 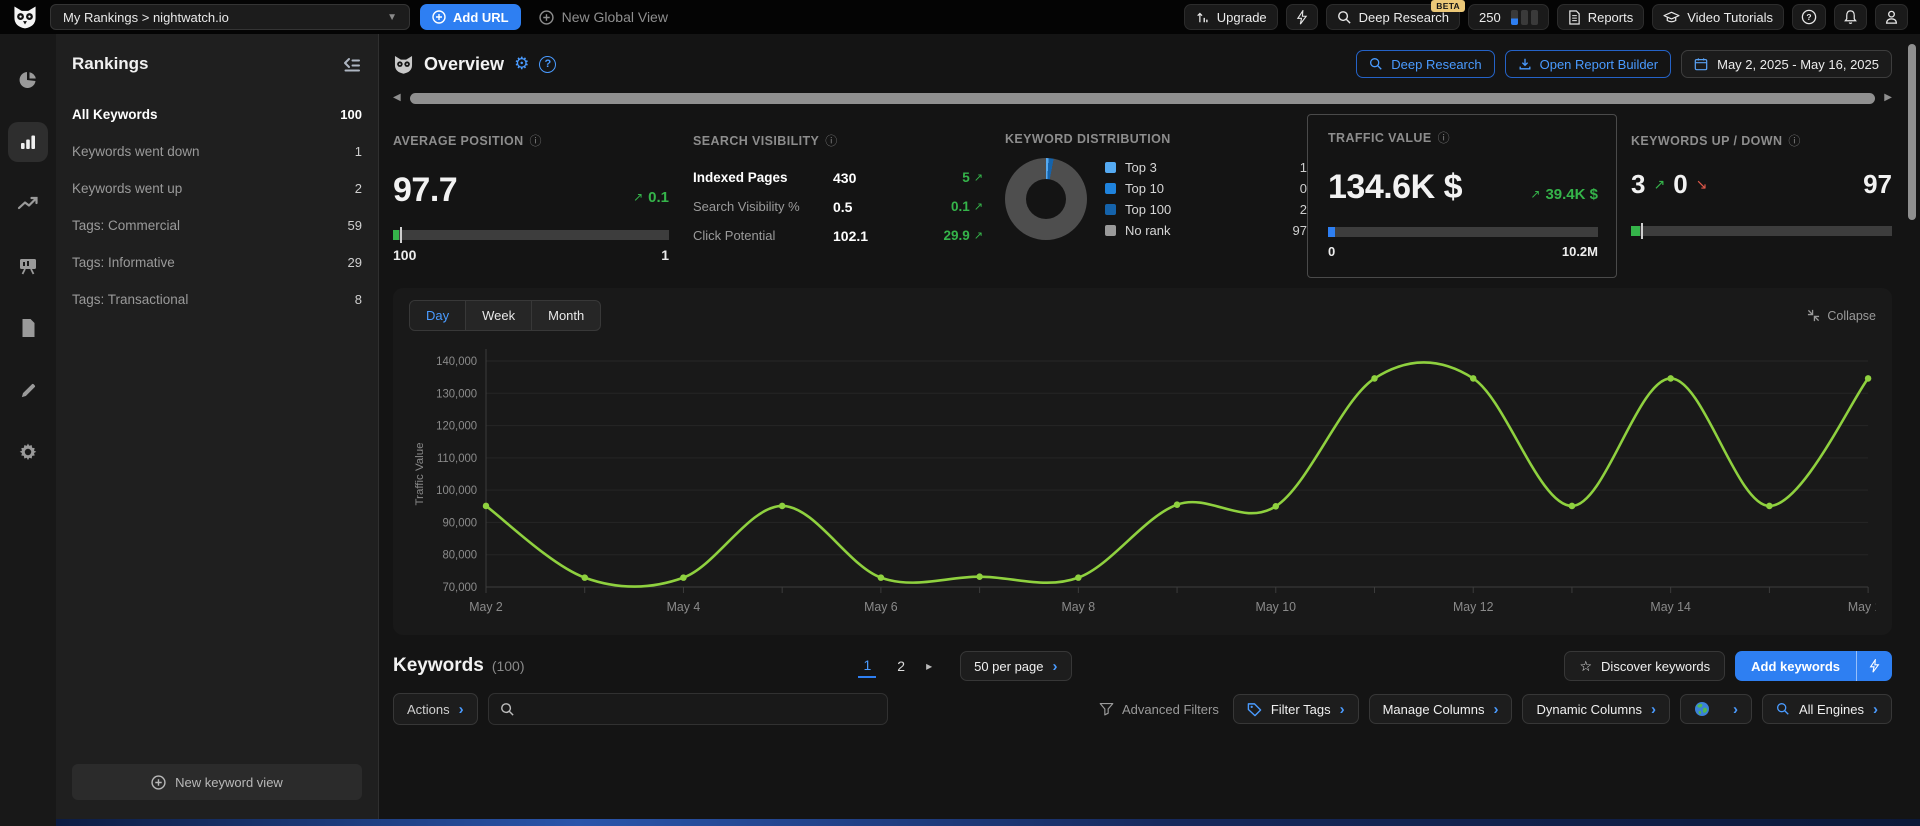 I want to click on traffic-value-delta: 39.4K $, so click(x=1571, y=194).